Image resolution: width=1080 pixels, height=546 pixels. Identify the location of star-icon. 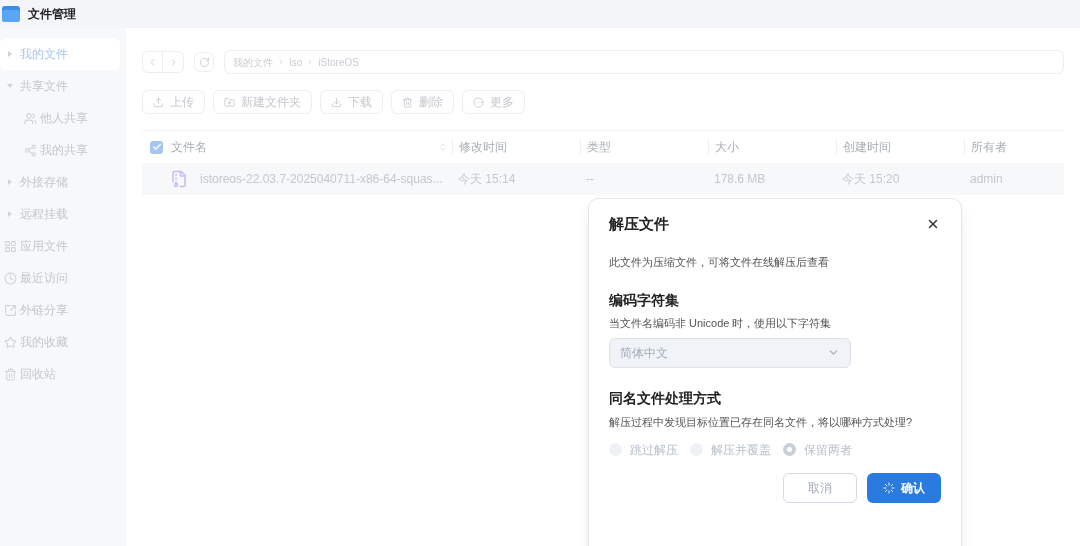
(10, 342).